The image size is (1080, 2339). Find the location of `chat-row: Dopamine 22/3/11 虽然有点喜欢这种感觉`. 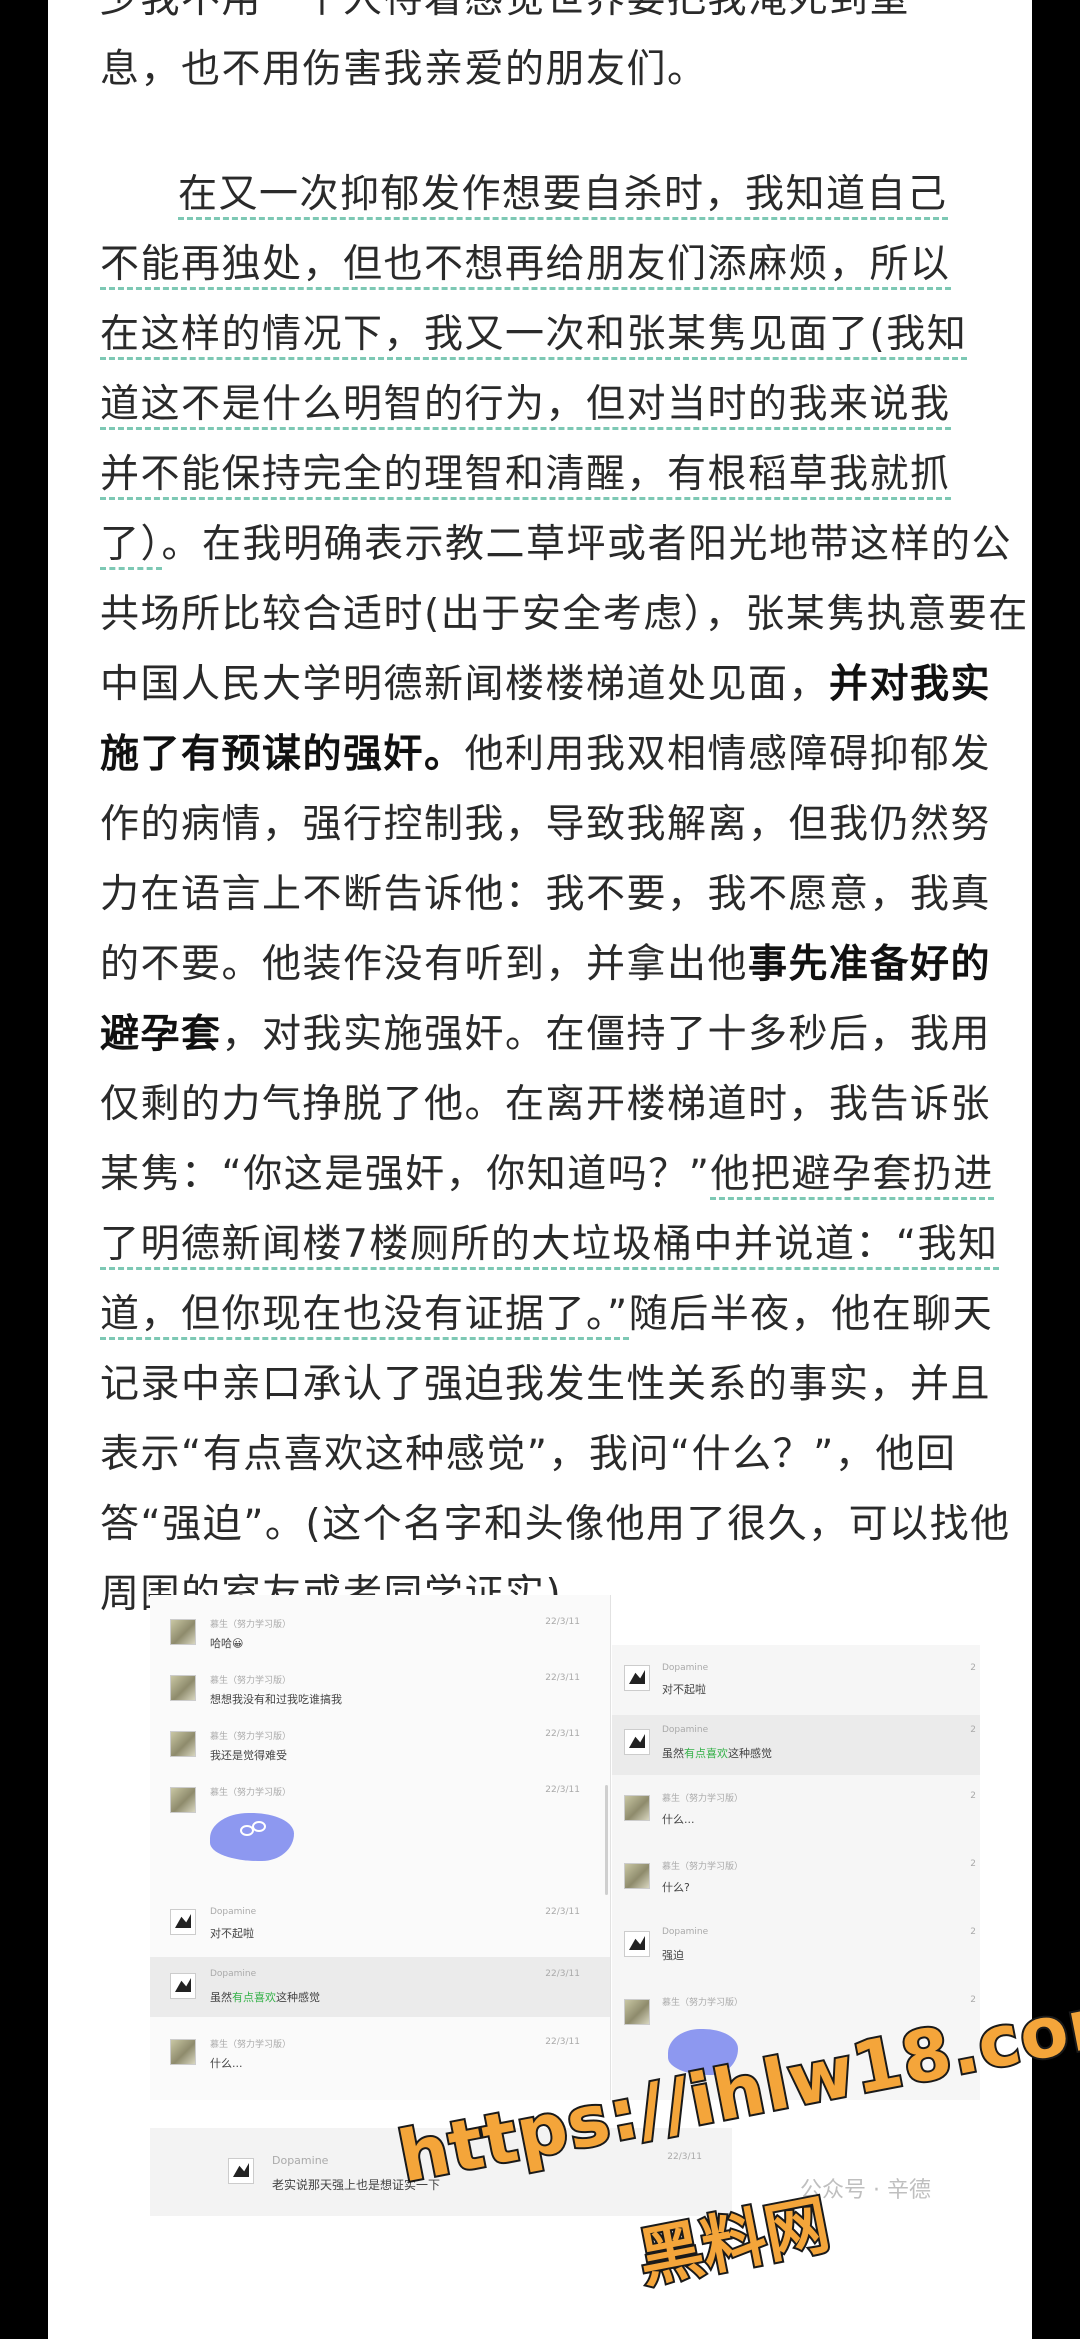

chat-row: Dopamine 22/3/11 虽然有点喜欢这种感觉 is located at coordinates (380, 1987).